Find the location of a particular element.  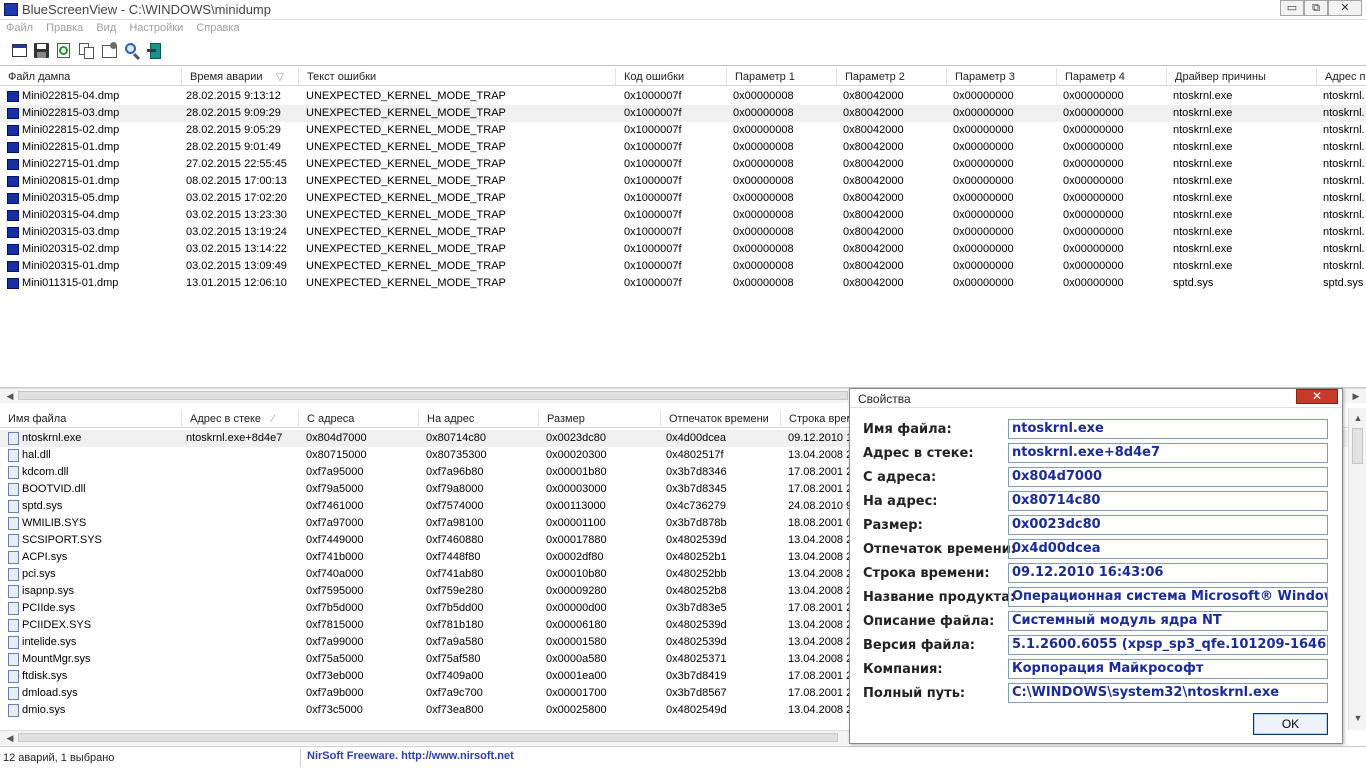

save-icon is located at coordinates (42, 51).